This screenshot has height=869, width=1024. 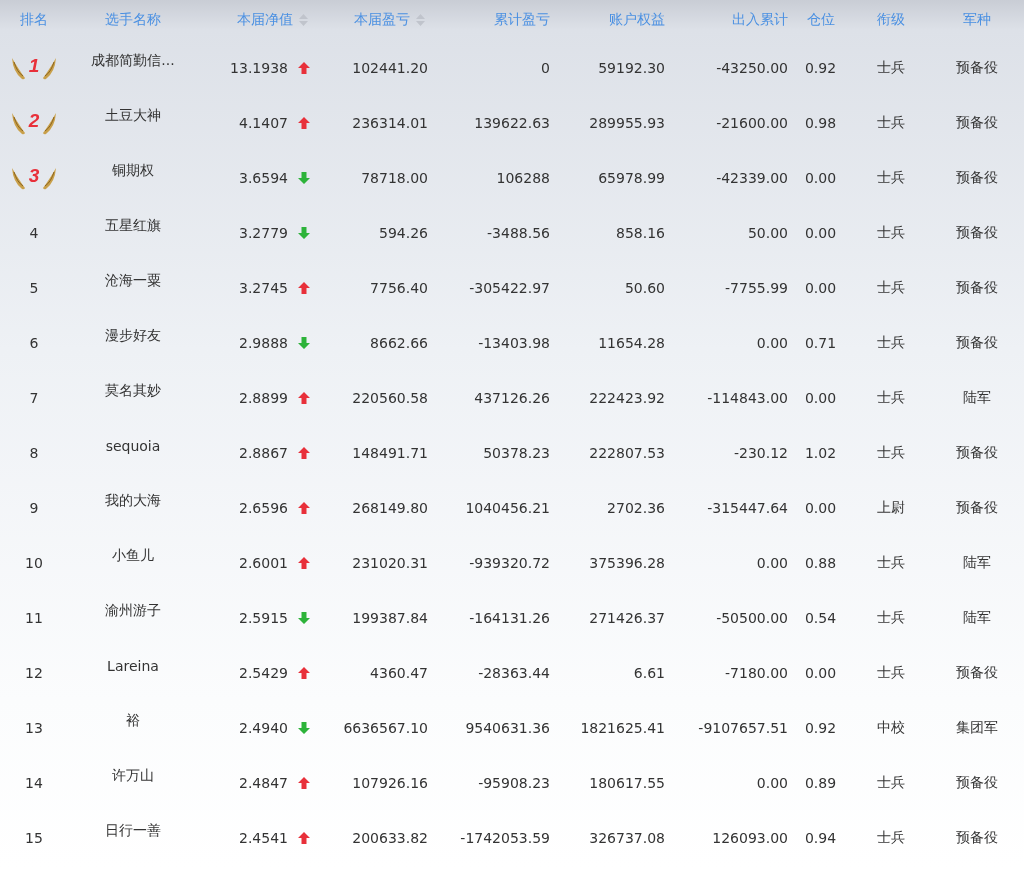 What do you see at coordinates (820, 342) in the screenshot?
I see `table-cell: 0.71` at bounding box center [820, 342].